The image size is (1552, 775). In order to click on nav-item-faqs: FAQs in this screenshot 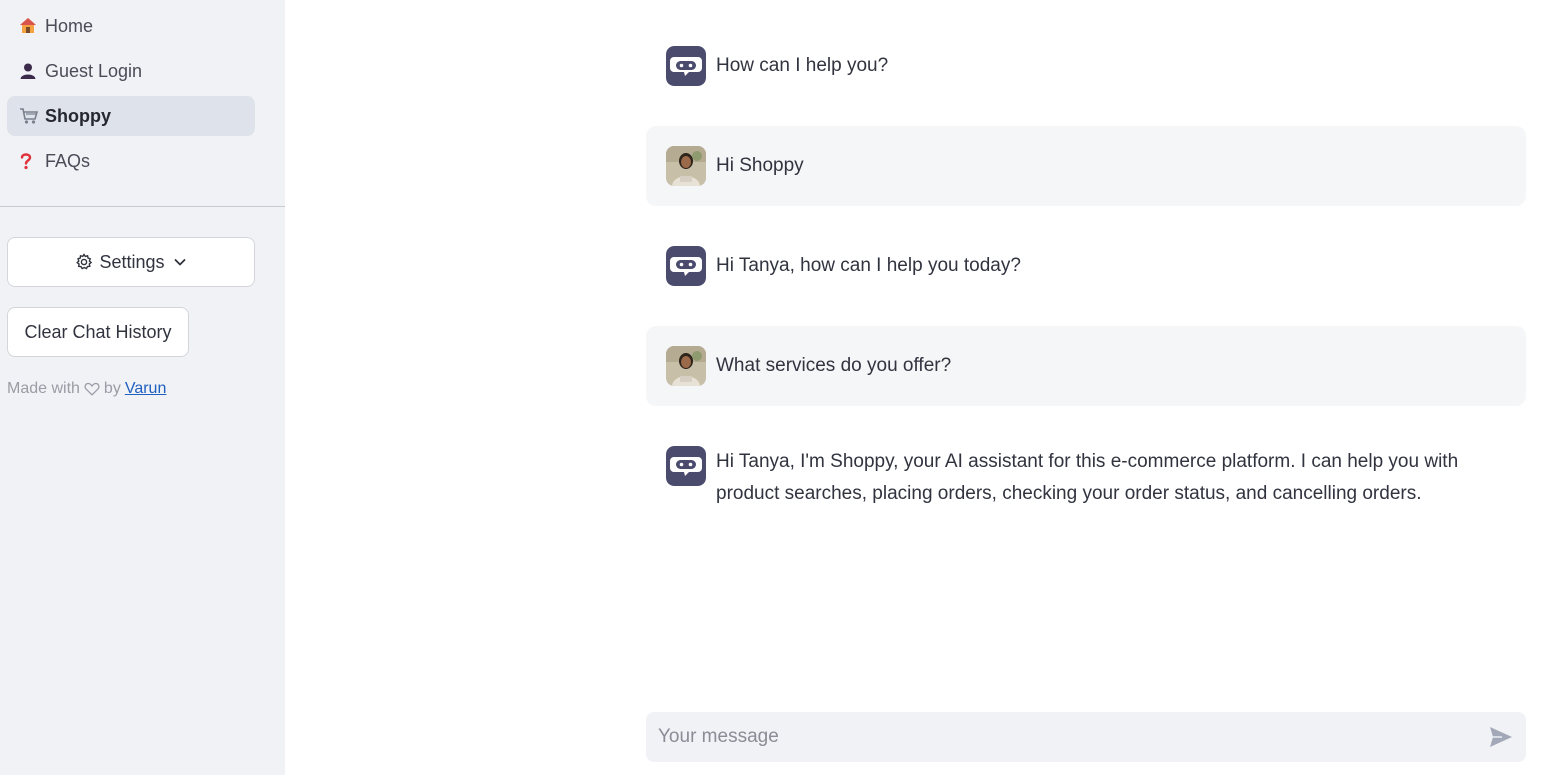, I will do `click(131, 161)`.